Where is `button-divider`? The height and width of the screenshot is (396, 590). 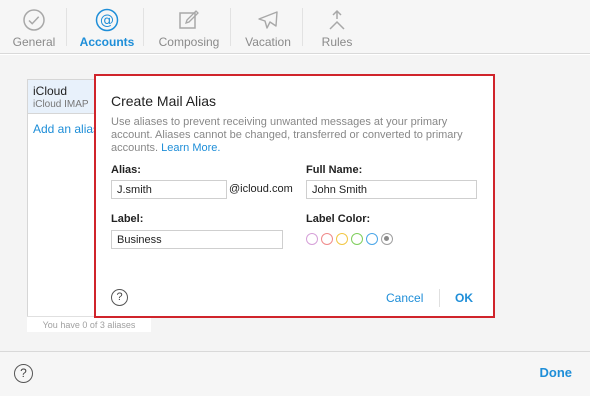
button-divider is located at coordinates (439, 298).